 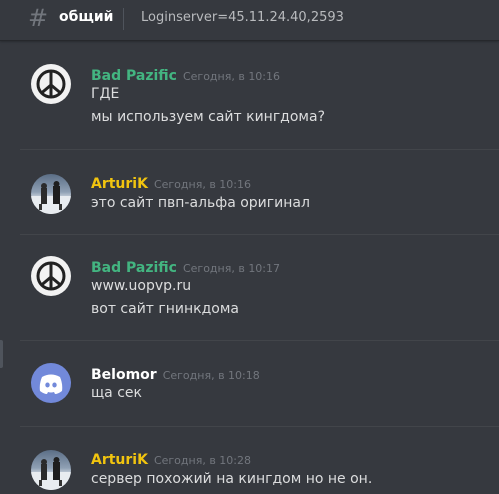 I want to click on channel-name: общий, so click(x=86, y=17).